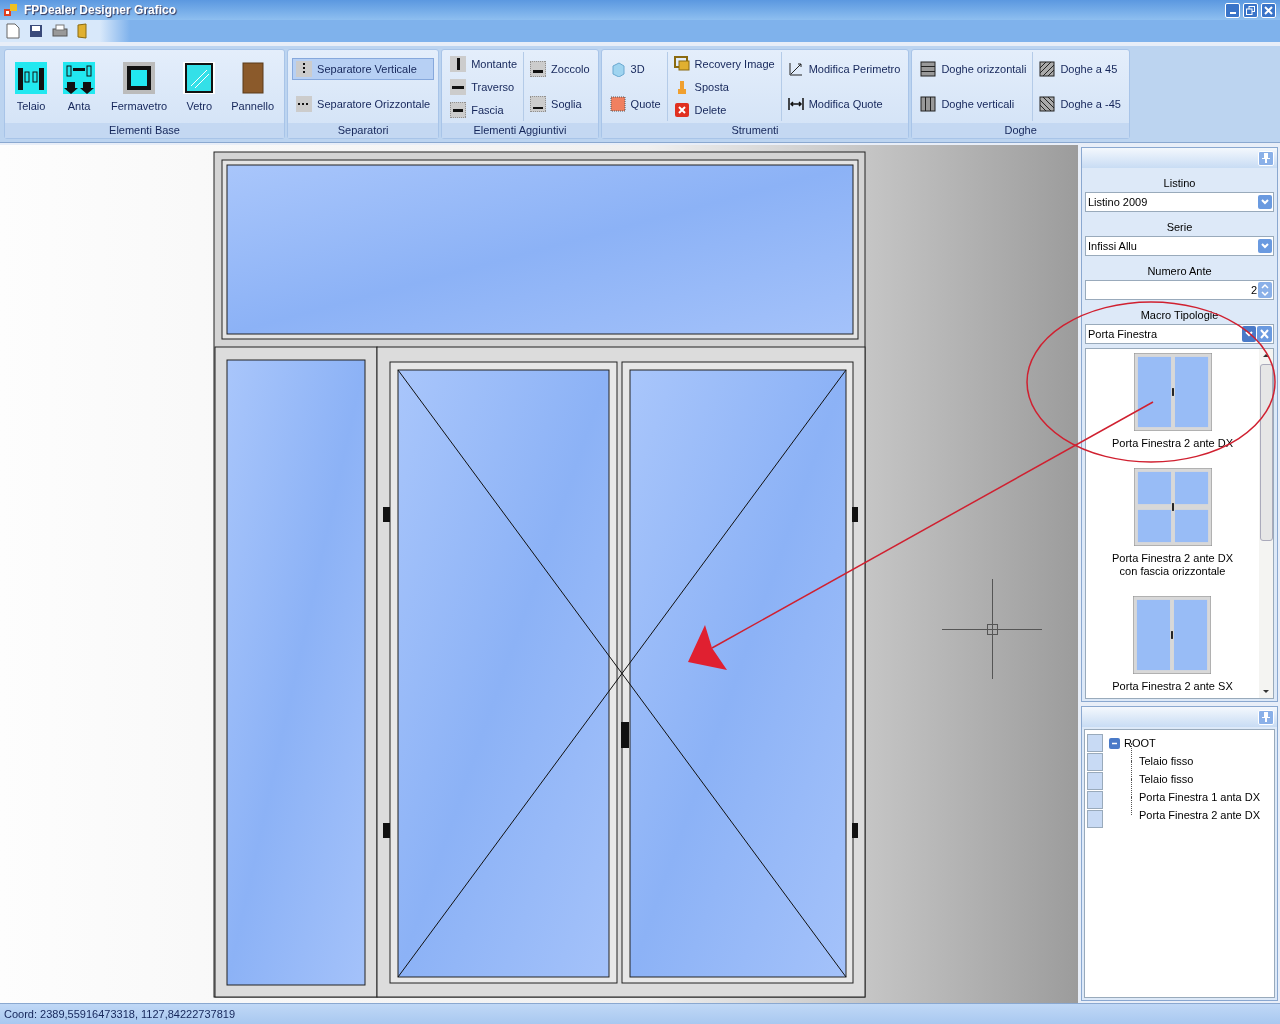 The height and width of the screenshot is (1024, 1280). What do you see at coordinates (304, 69) in the screenshot?
I see `dotted-vertical-icon` at bounding box center [304, 69].